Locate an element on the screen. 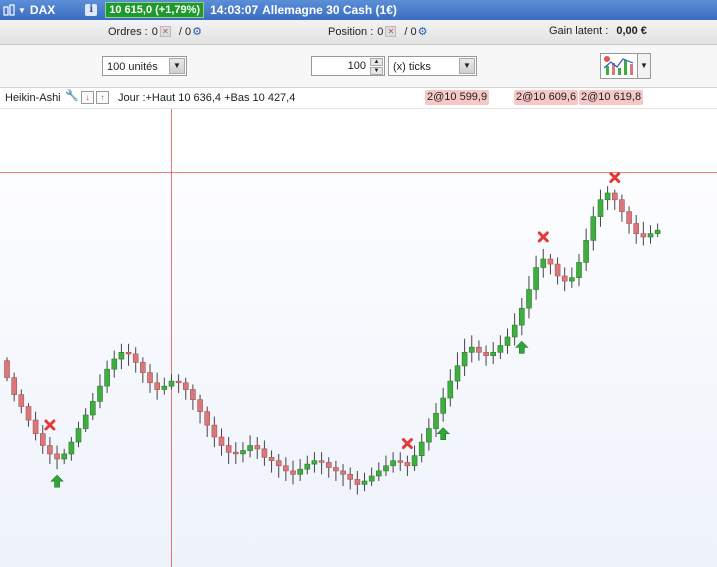 This screenshot has height=567, width=717. ticks-stepper: 100 ▲ ▼ is located at coordinates (348, 66).